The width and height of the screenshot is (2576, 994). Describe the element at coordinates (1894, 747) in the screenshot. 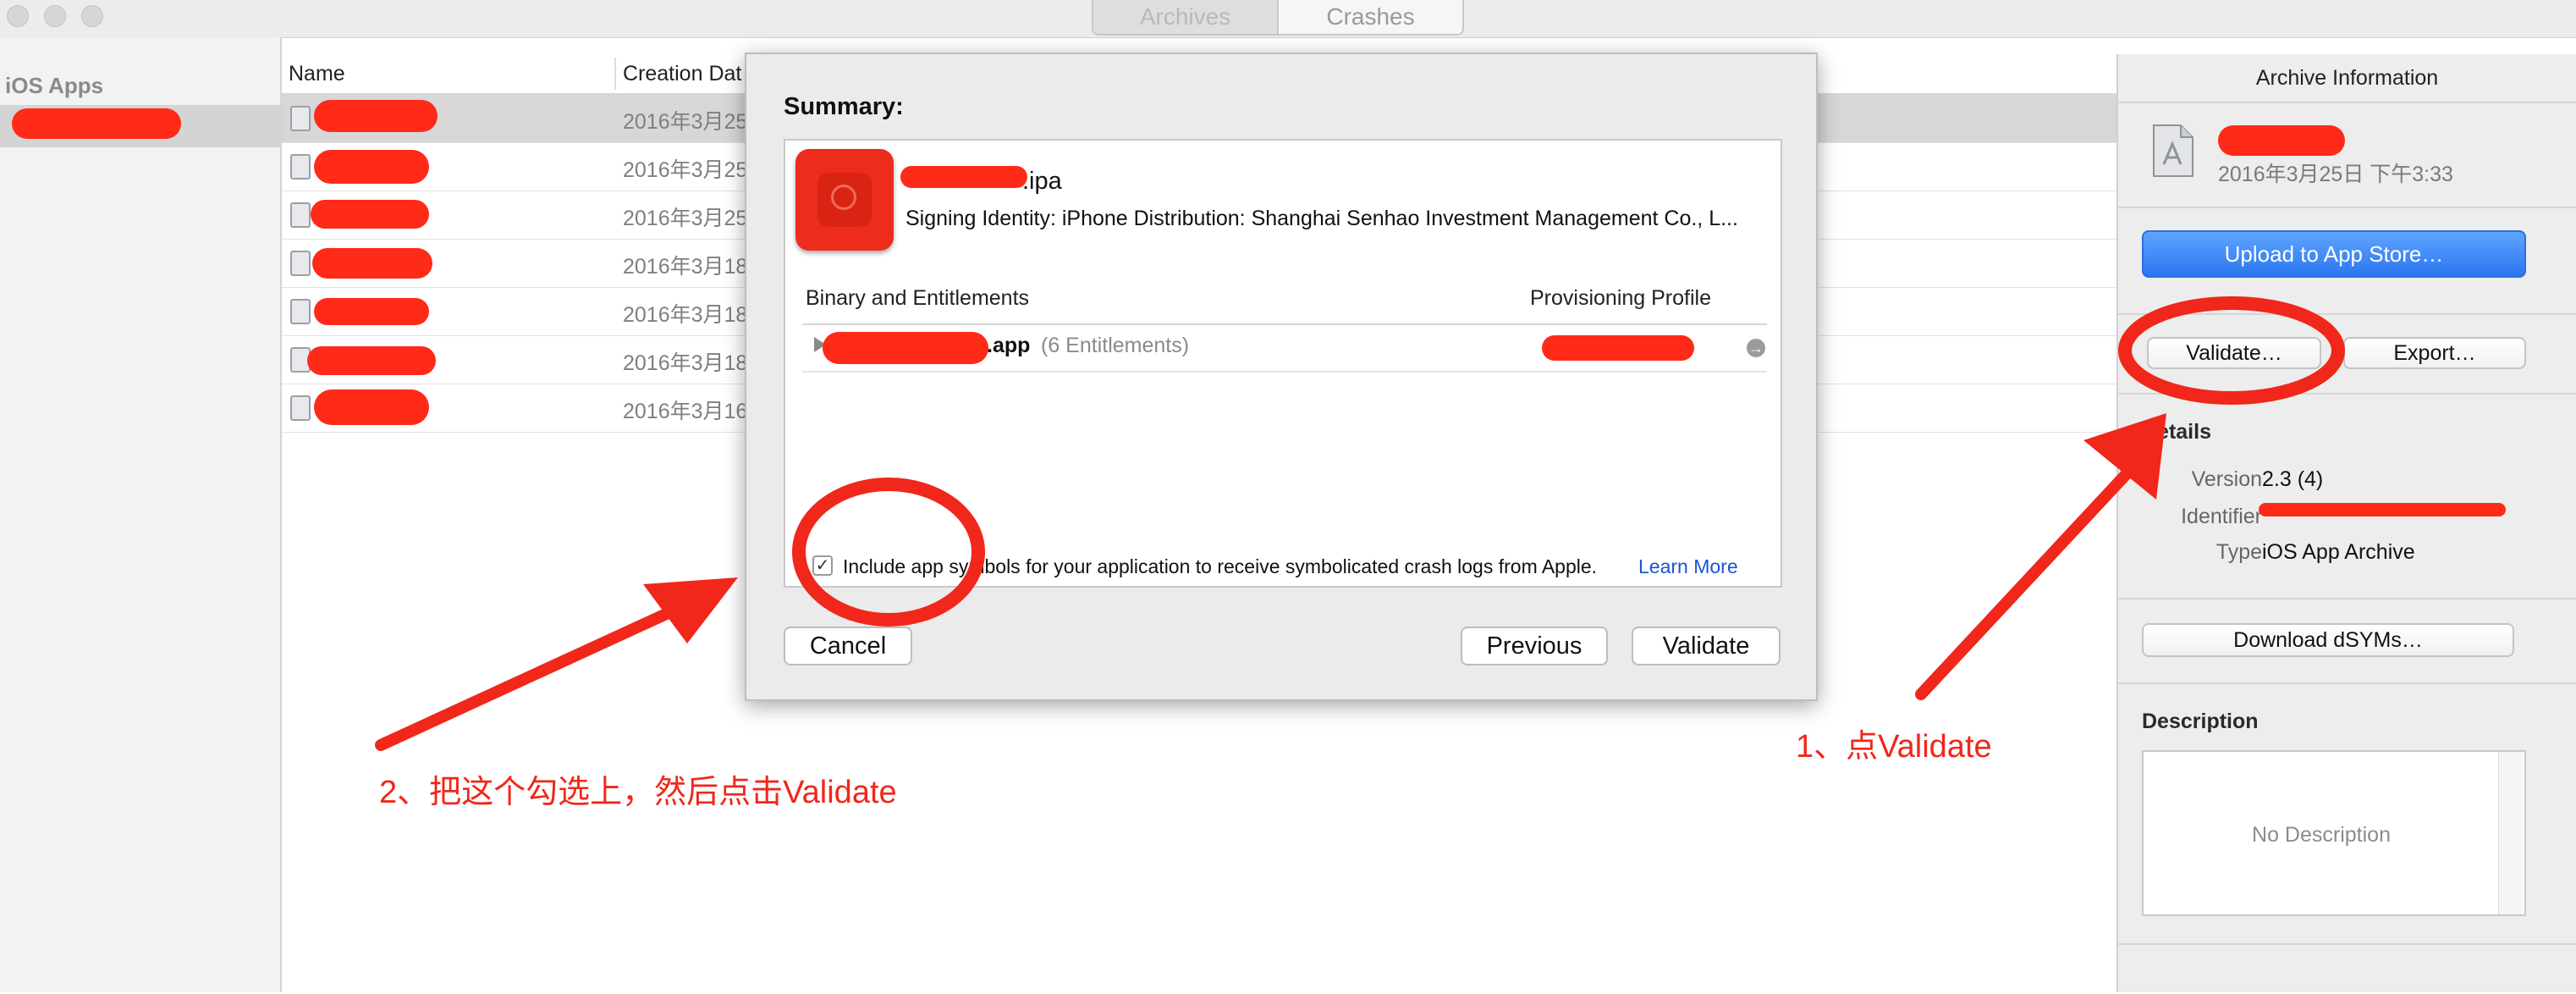

I see `annotation-step-1: 1、点Validate` at that location.